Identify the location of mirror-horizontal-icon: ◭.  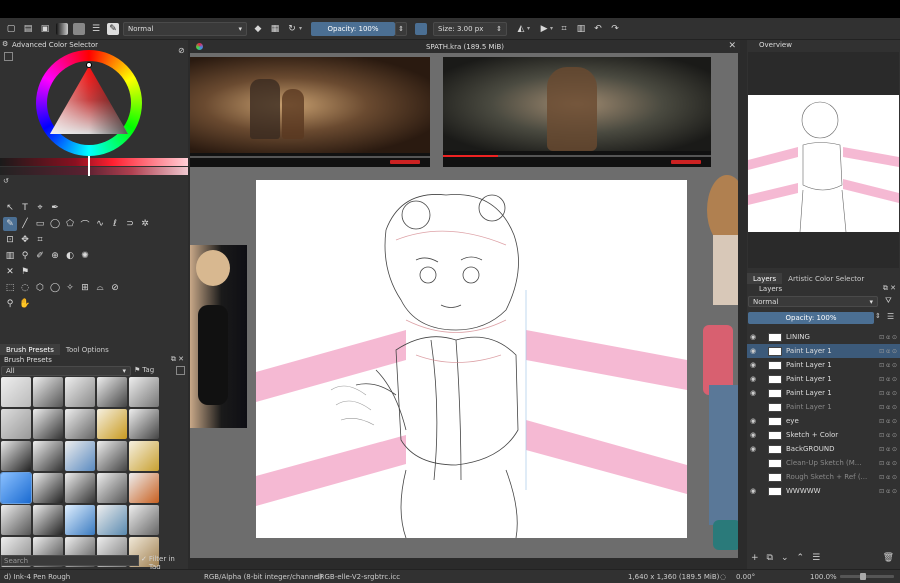
(521, 29).